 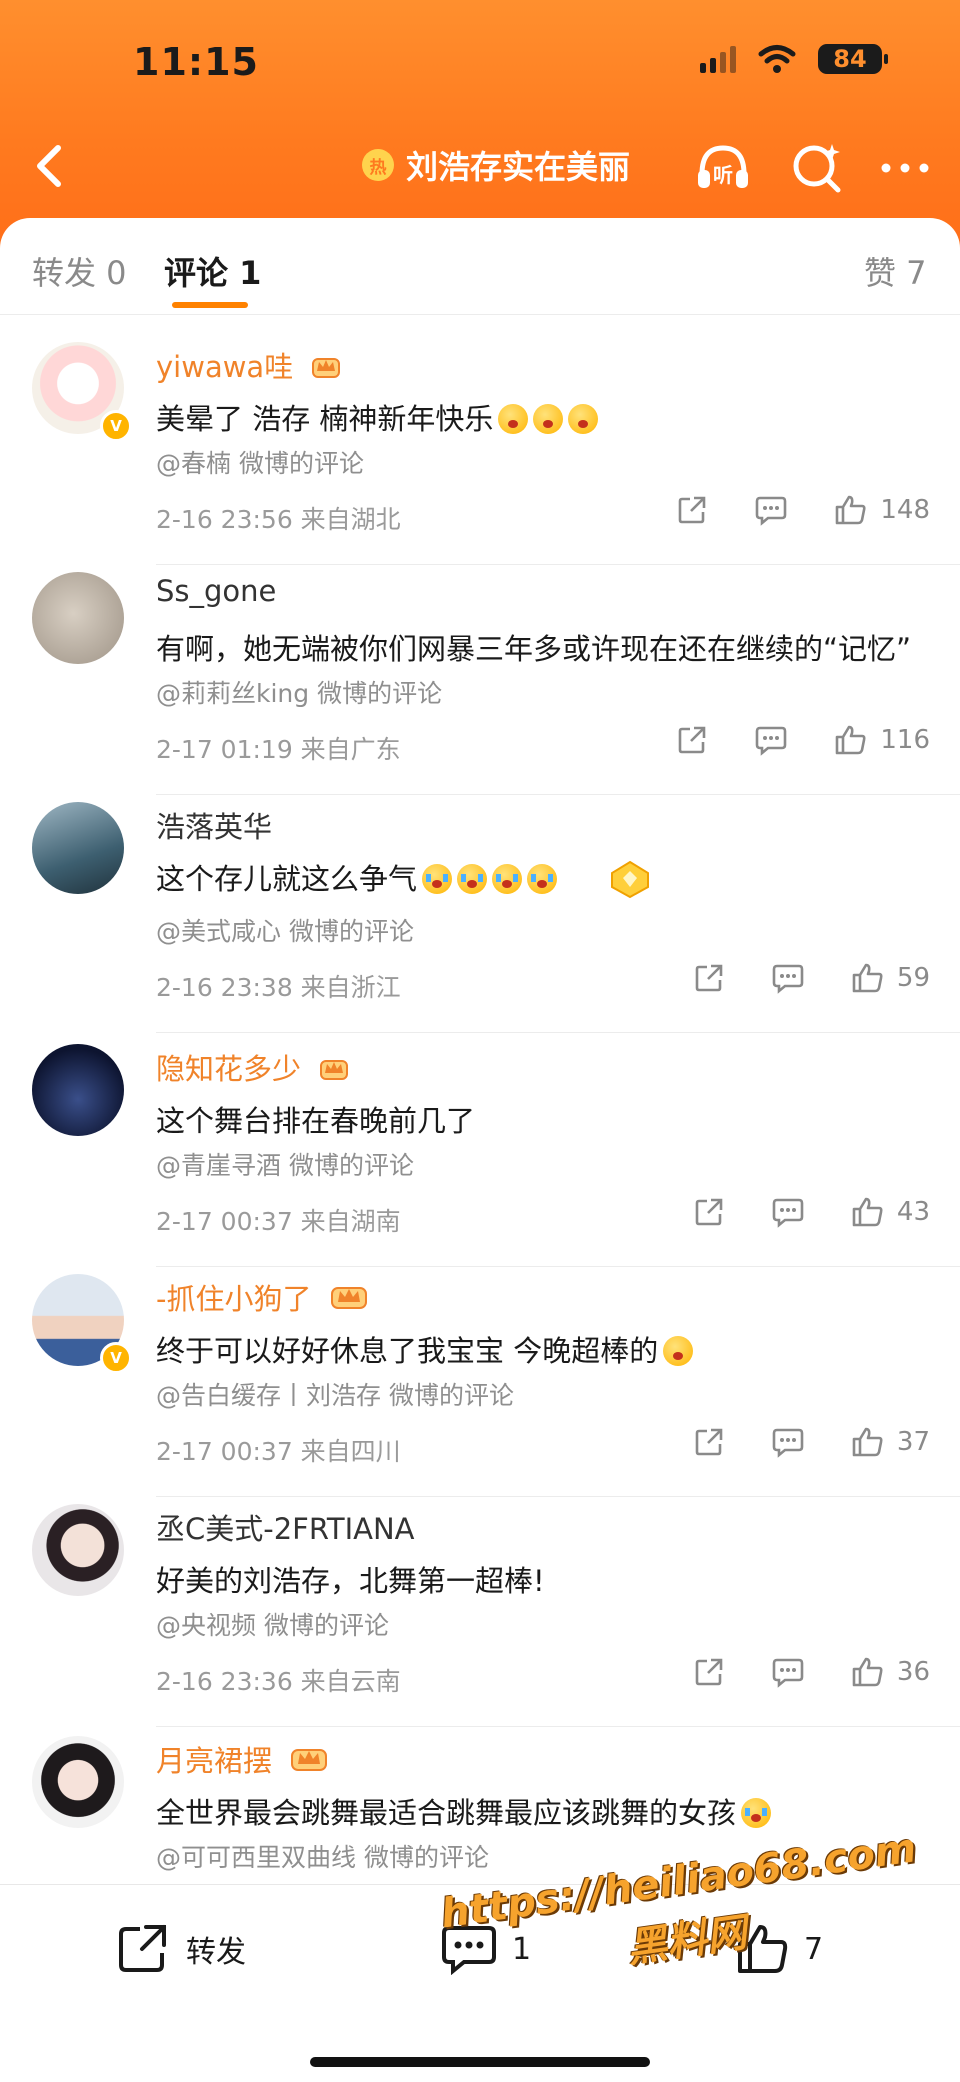 I want to click on listen-headphones-icon: 听, so click(x=723, y=167).